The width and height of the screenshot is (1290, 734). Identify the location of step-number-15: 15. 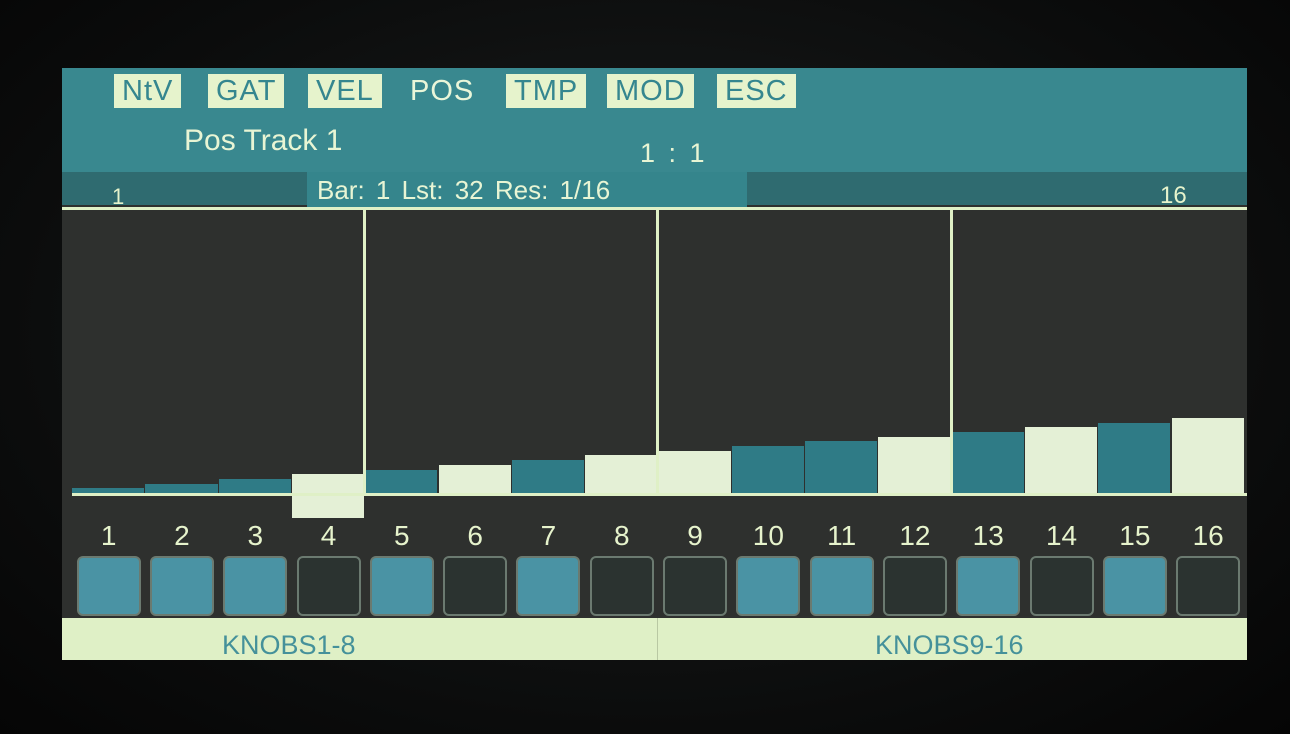
(1135, 535).